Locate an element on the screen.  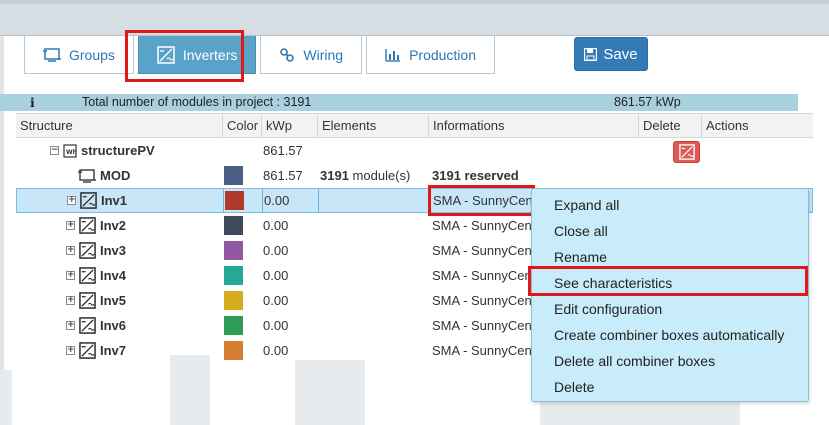
svg-text: Wh is located at coordinates (71, 152).